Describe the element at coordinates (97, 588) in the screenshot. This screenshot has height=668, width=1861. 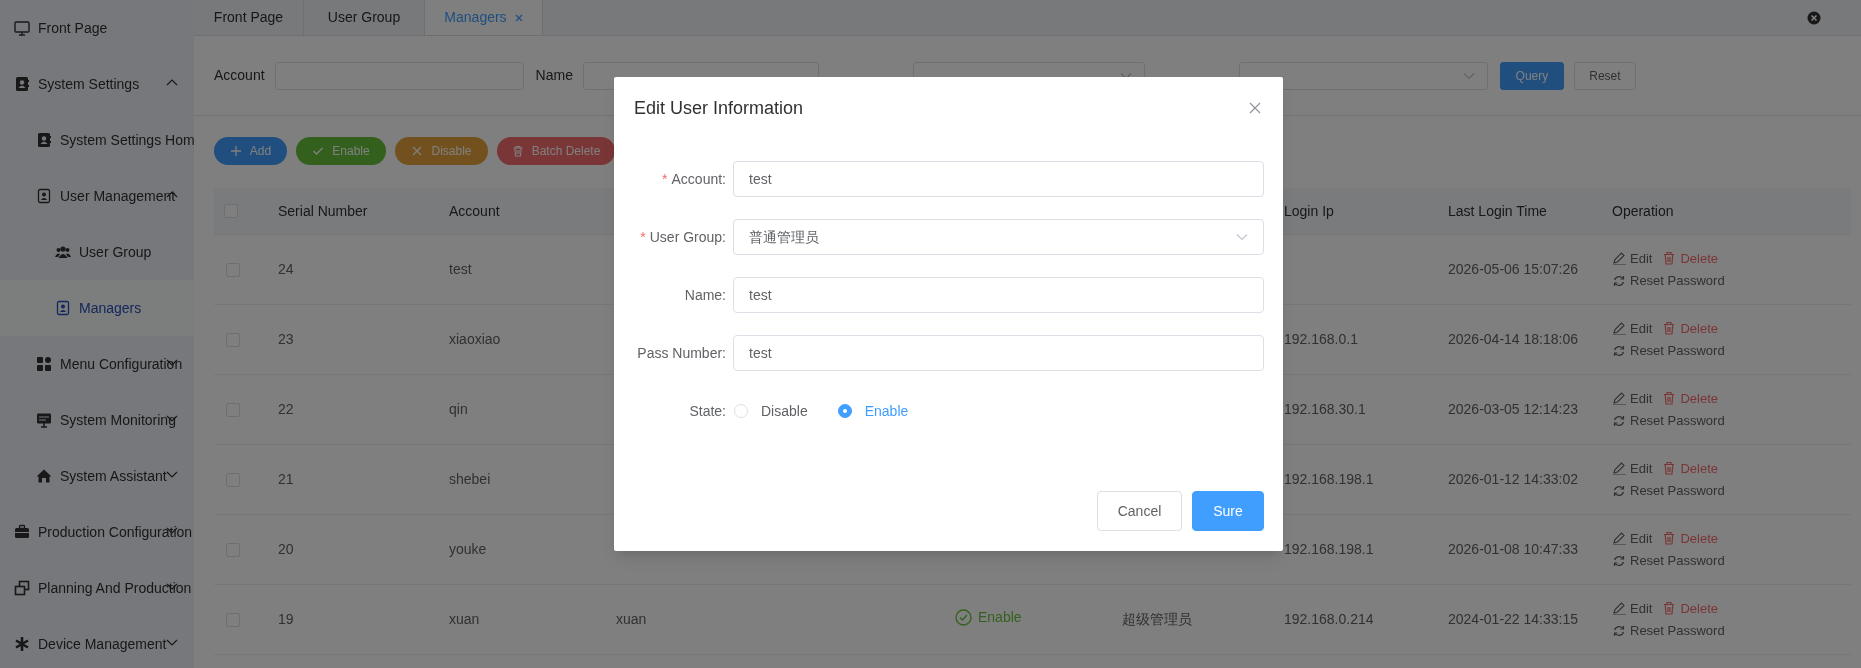
I see `sidebar-item: Planning And Production` at that location.